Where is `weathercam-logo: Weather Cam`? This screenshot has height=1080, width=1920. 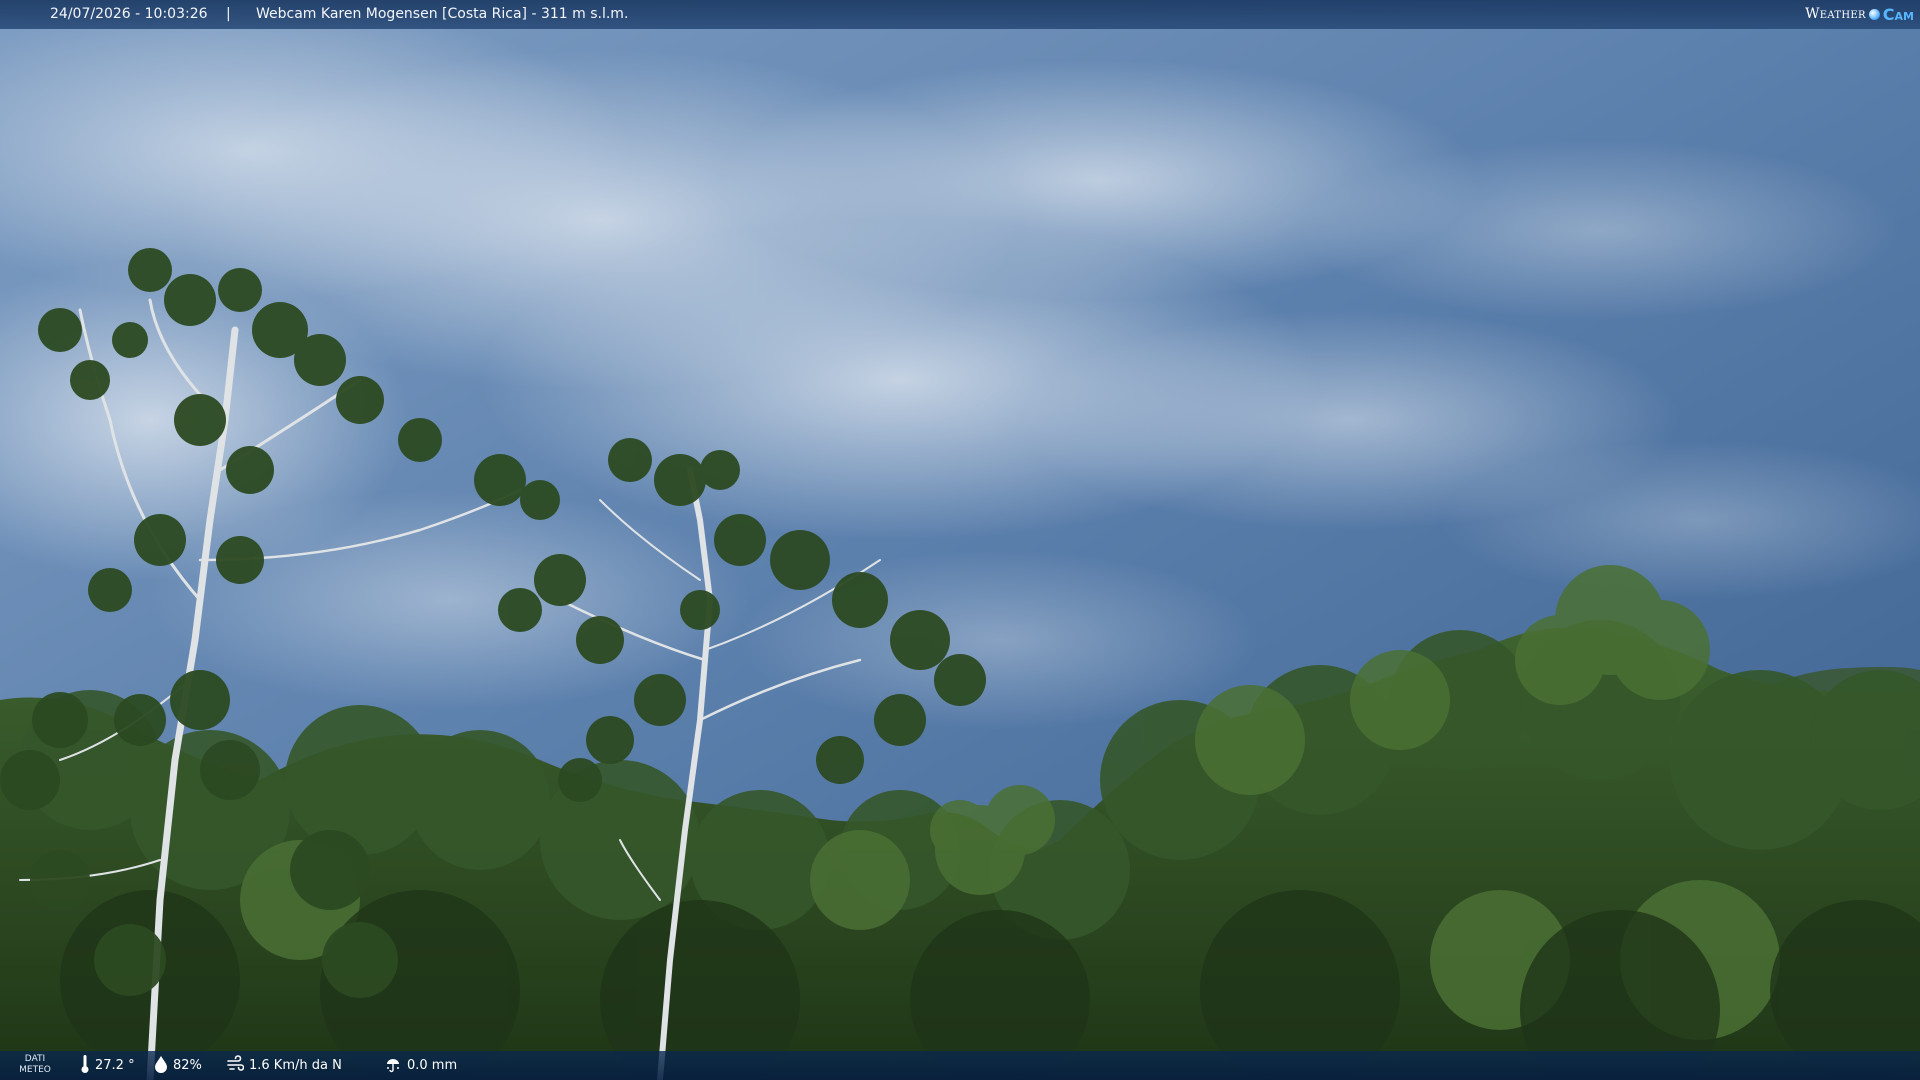 weathercam-logo: Weather Cam is located at coordinates (1859, 14).